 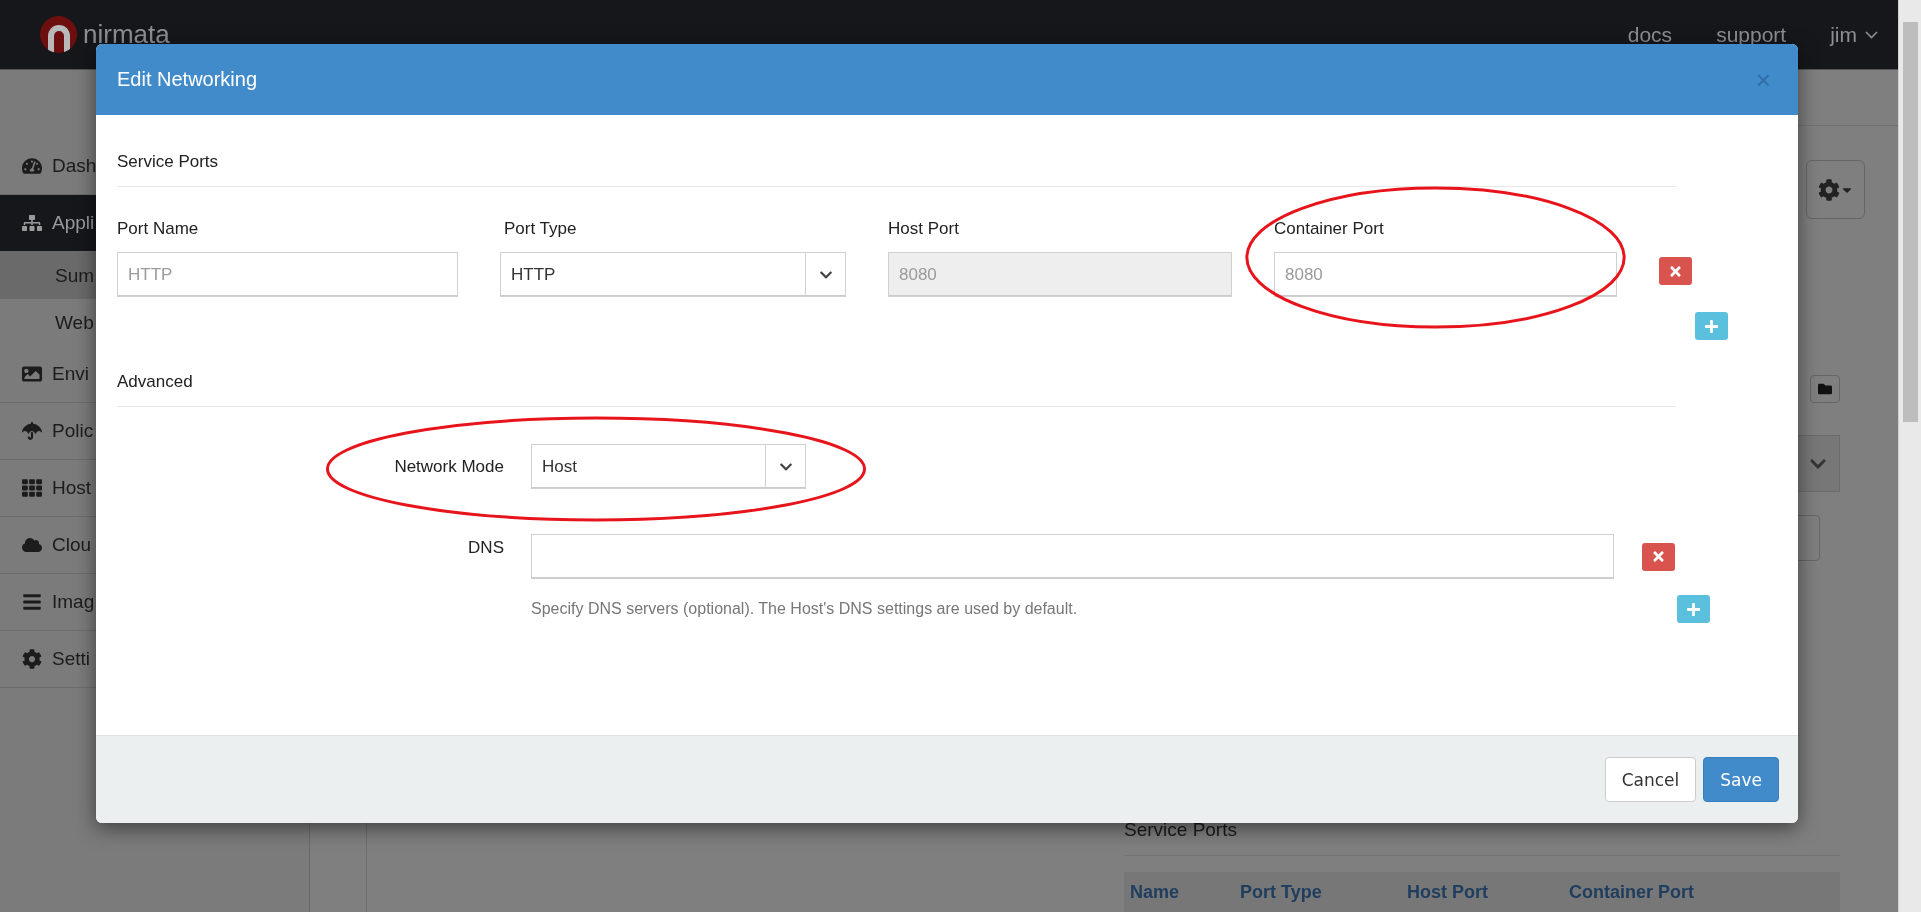 I want to click on sidebar-label: Clou, so click(x=72, y=545).